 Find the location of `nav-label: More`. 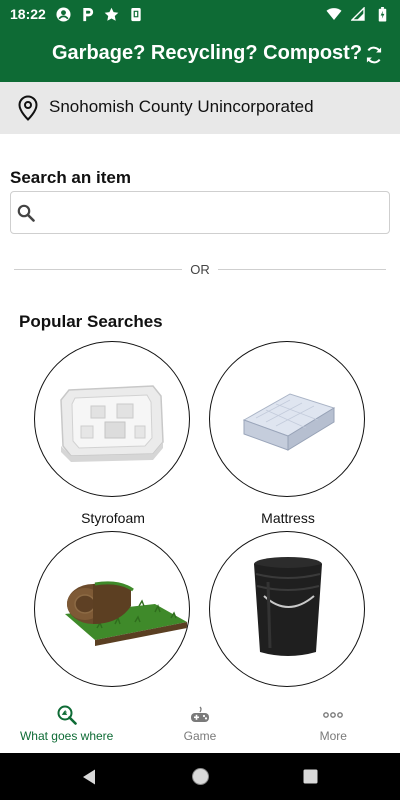

nav-label: More is located at coordinates (333, 736).